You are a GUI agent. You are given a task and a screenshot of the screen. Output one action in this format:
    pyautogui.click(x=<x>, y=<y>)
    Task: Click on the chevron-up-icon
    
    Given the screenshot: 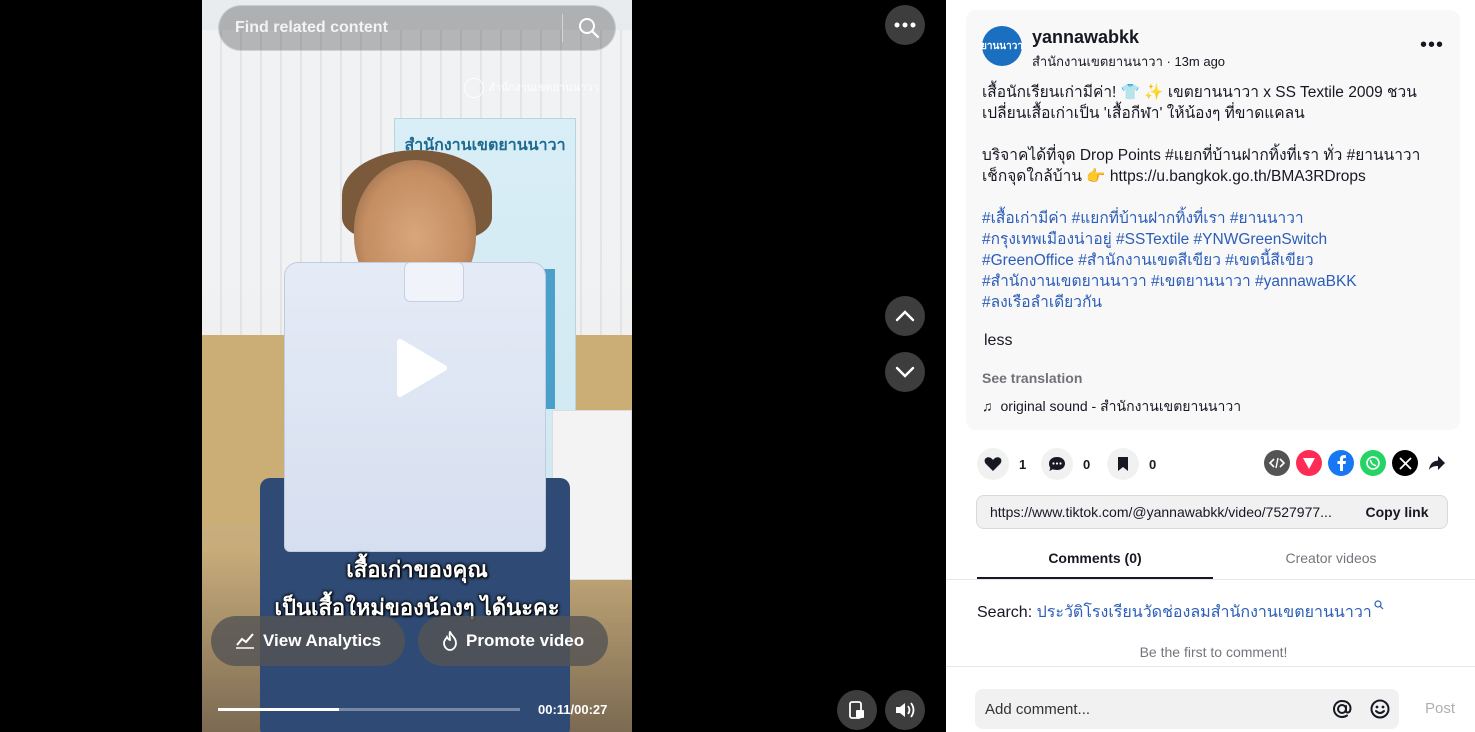 What is the action you would take?
    pyautogui.click(x=905, y=316)
    